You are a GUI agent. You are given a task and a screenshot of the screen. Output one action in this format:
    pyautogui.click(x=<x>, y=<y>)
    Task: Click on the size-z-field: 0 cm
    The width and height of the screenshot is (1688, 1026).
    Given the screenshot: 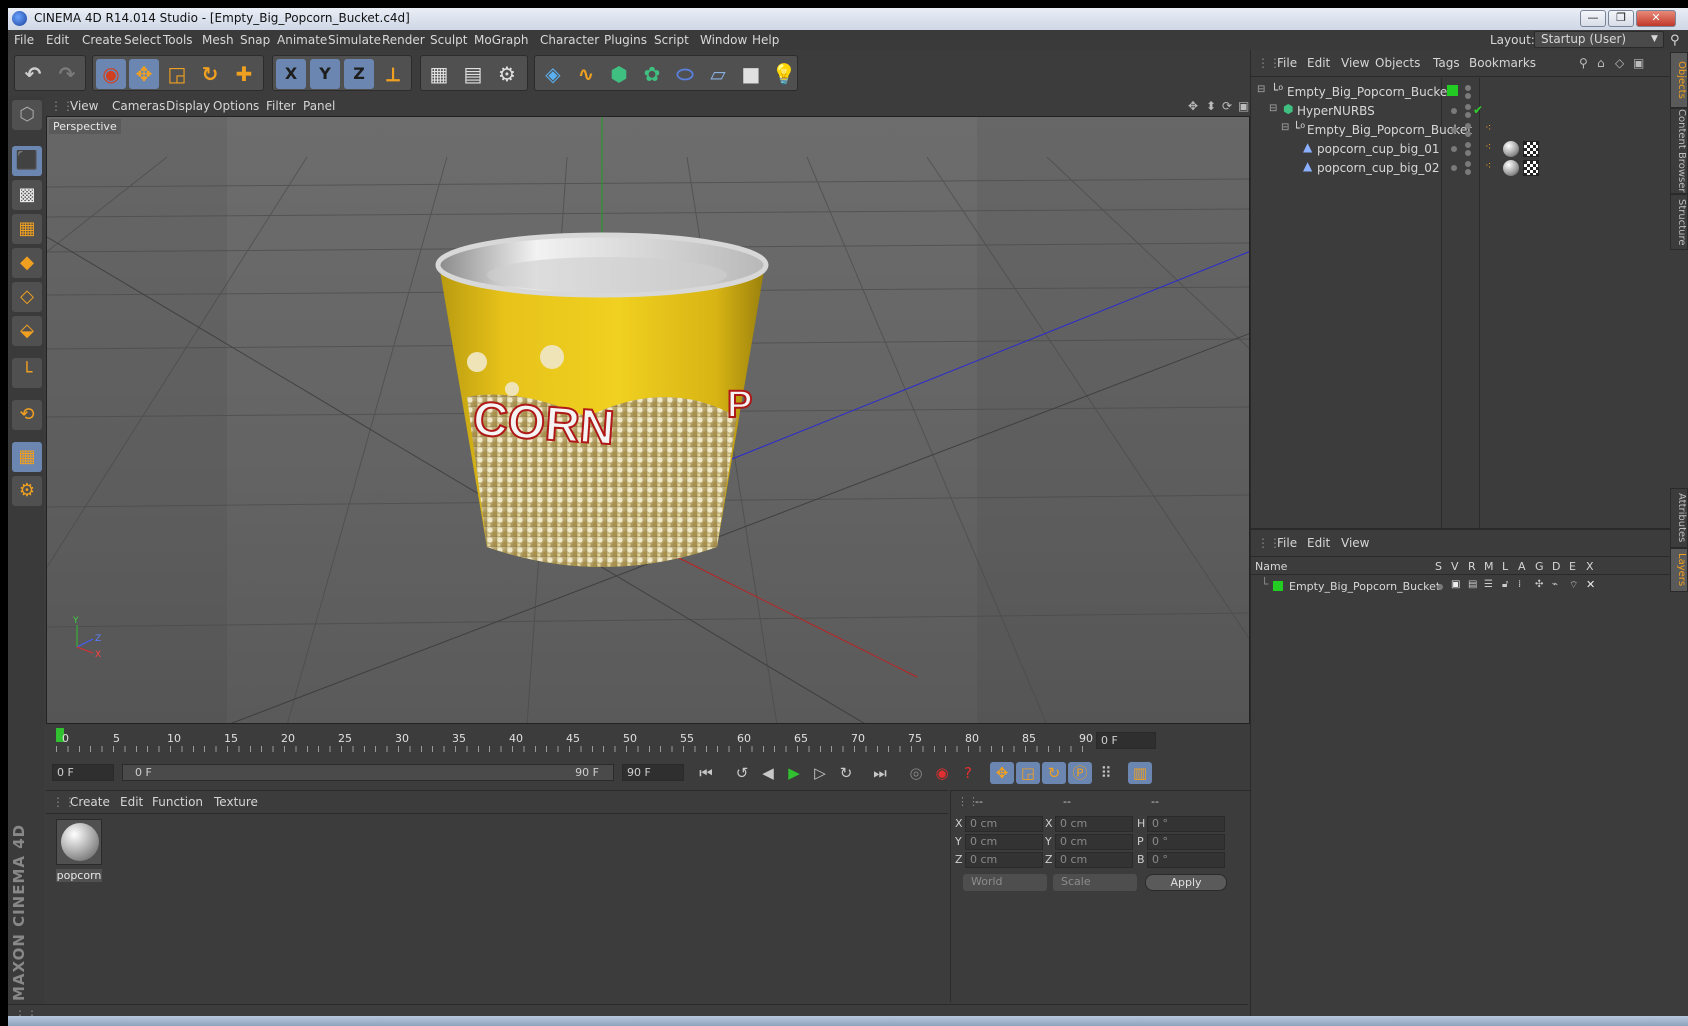 What is the action you would take?
    pyautogui.click(x=1094, y=860)
    